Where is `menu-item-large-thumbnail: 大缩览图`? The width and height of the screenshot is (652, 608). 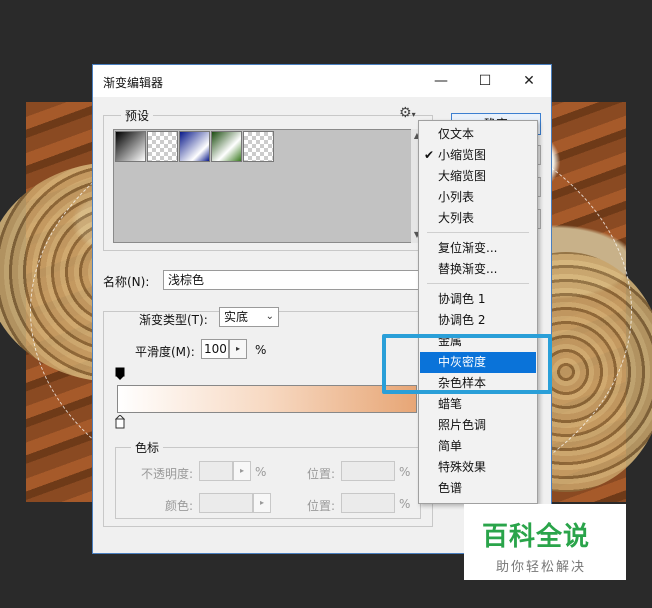
menu-item-large-thumbnail: 大缩览图 is located at coordinates (478, 176).